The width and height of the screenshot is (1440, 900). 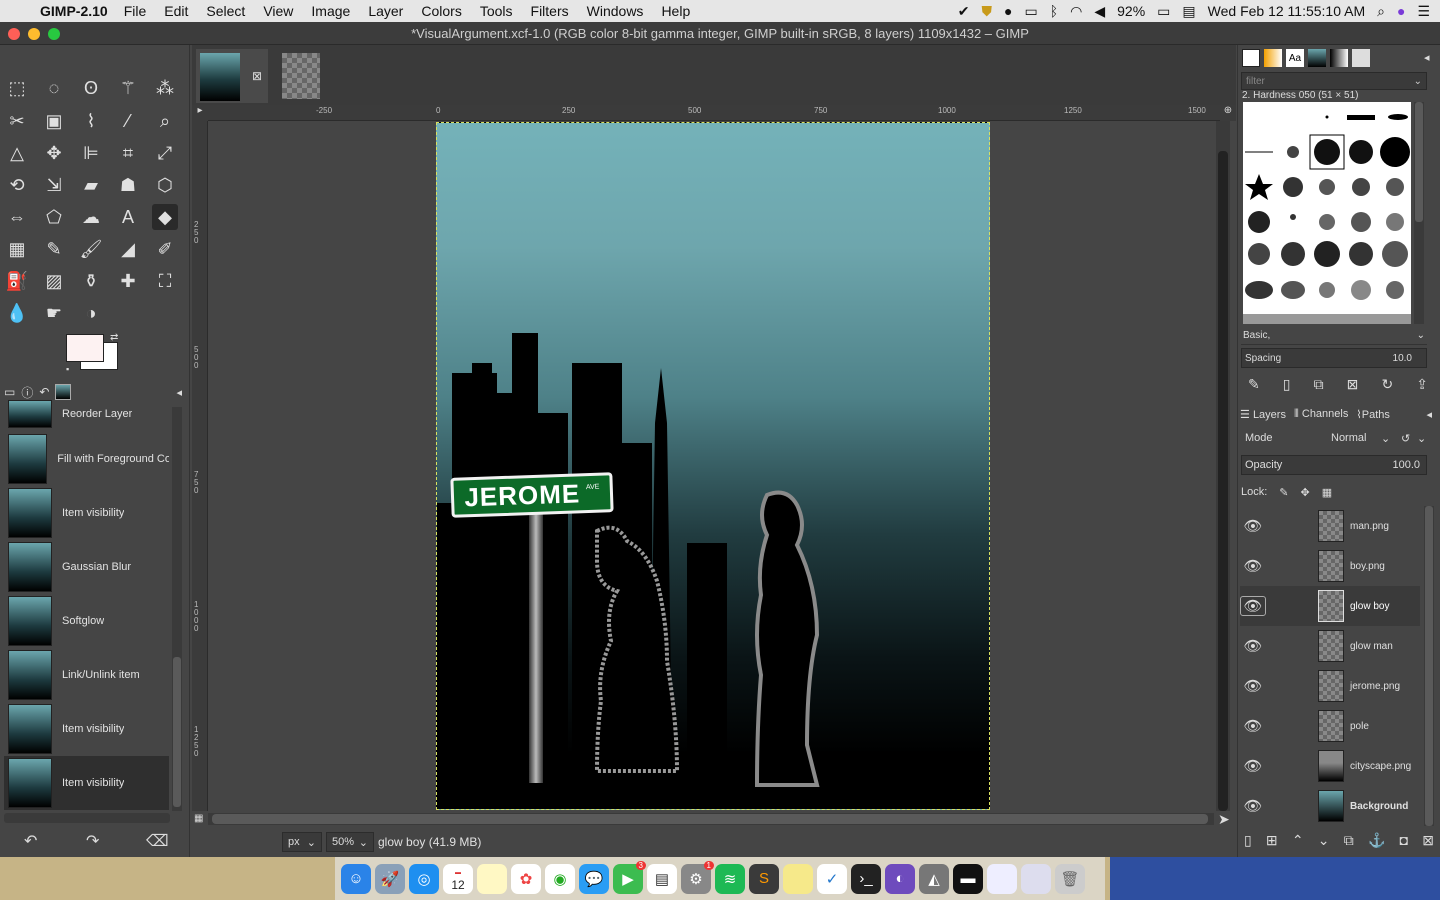 I want to click on images-tab-icon, so click(x=1317, y=58).